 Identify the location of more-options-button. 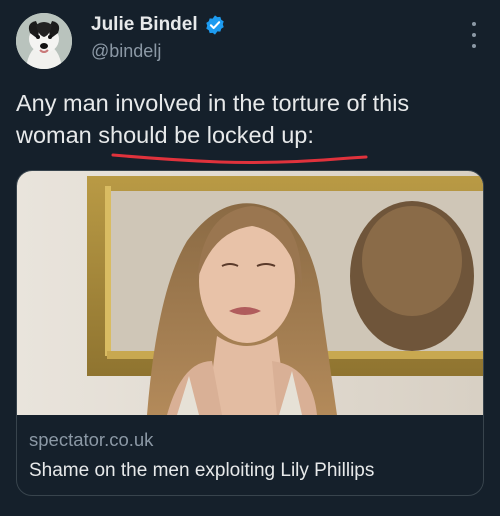
(474, 35).